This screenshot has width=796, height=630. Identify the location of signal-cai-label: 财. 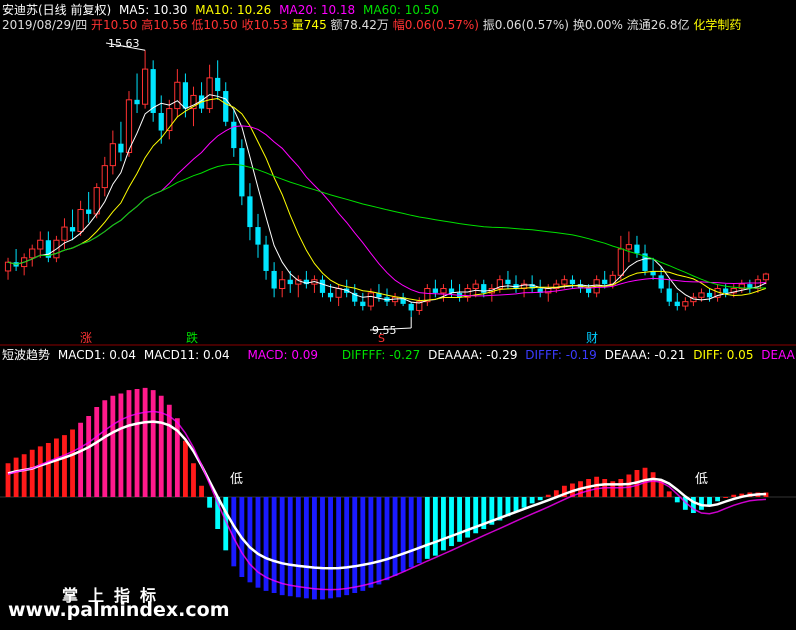
(592, 338).